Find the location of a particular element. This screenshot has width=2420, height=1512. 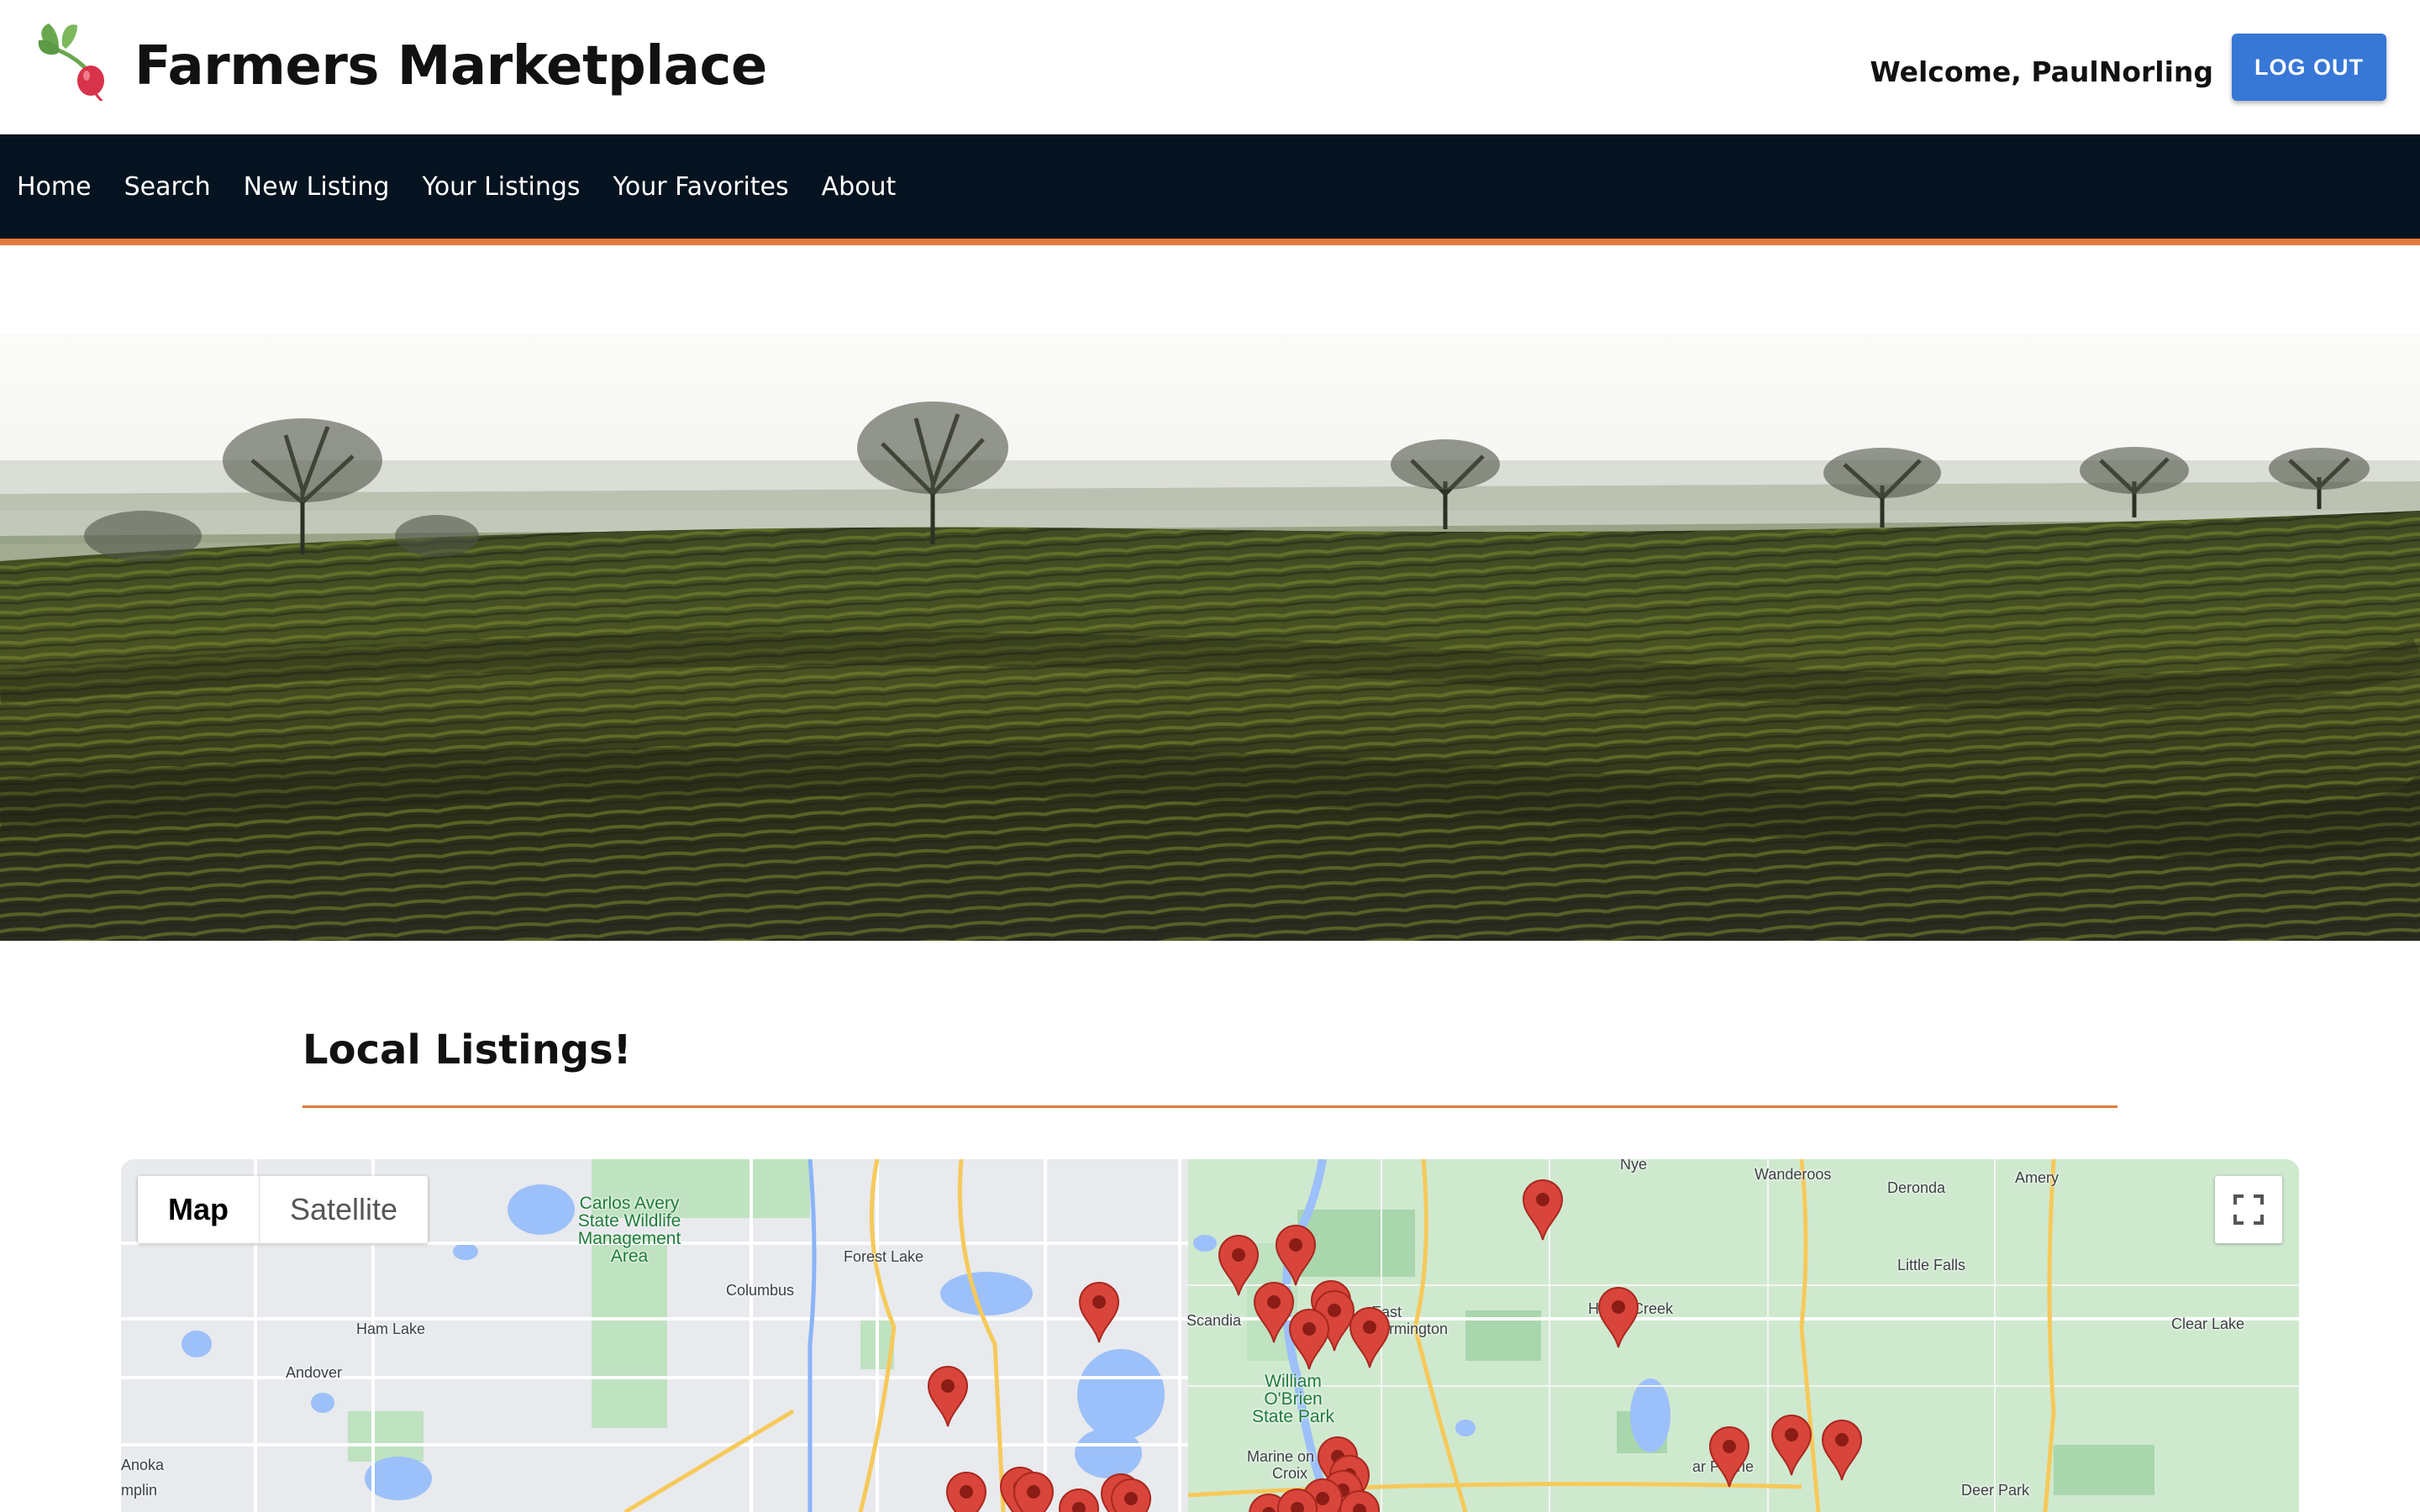

nav-home: Home is located at coordinates (54, 187).